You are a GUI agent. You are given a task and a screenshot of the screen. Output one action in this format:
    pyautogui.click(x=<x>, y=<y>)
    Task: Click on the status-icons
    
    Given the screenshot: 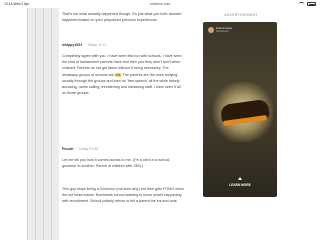 What is the action you would take?
    pyautogui.click(x=307, y=4)
    